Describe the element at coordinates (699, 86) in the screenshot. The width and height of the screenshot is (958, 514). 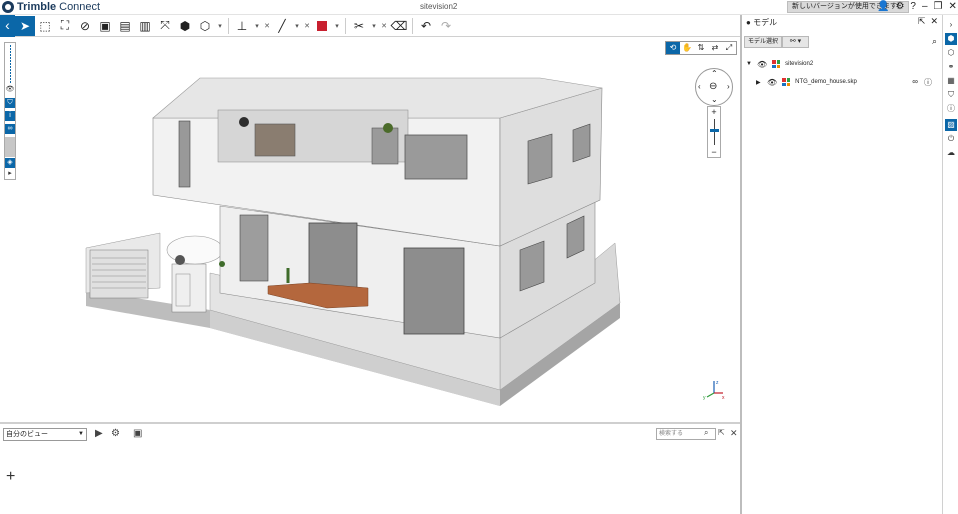
I see `orbit-left-icon: ‹` at that location.